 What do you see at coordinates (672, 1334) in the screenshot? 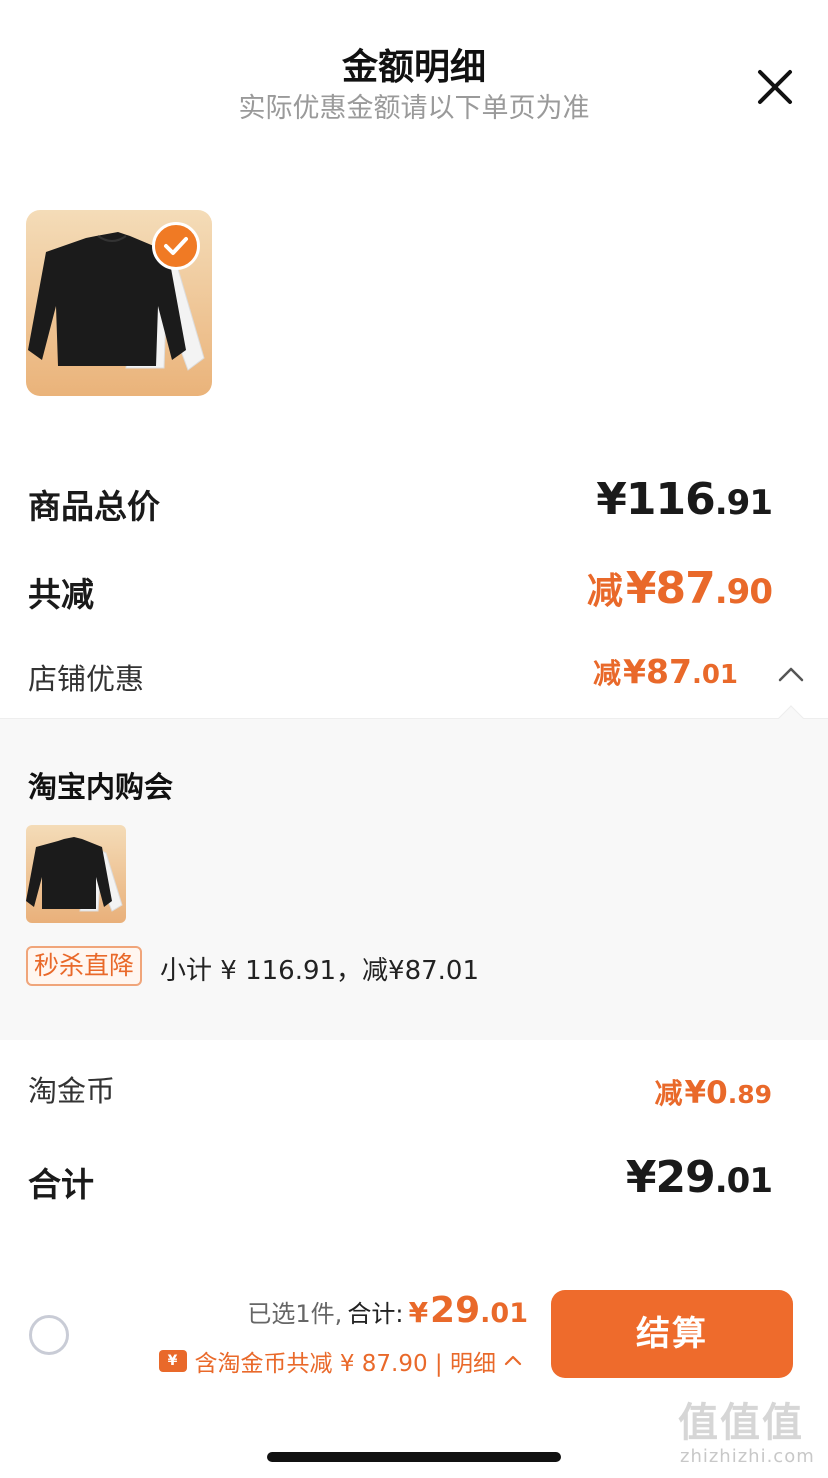
I see `checkout-button: 结算` at bounding box center [672, 1334].